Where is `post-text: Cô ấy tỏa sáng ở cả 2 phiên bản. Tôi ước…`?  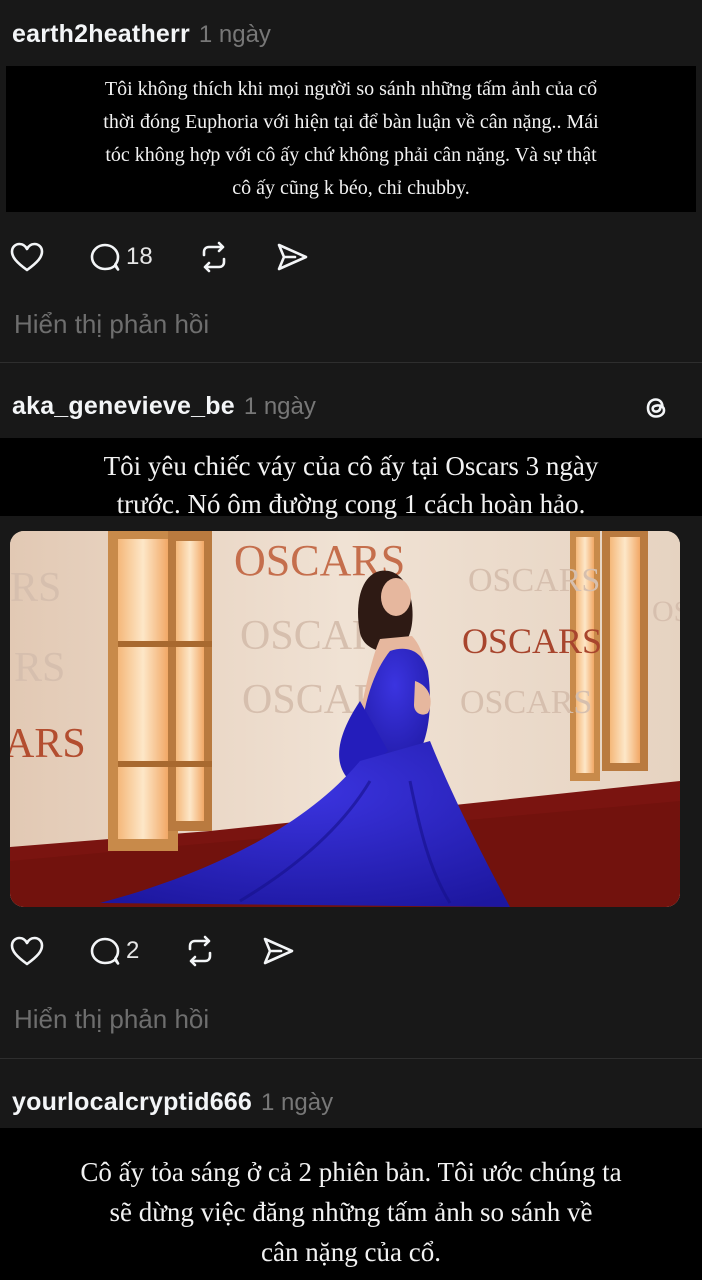 post-text: Cô ấy tỏa sáng ở cả 2 phiên bản. Tôi ước… is located at coordinates (351, 1212).